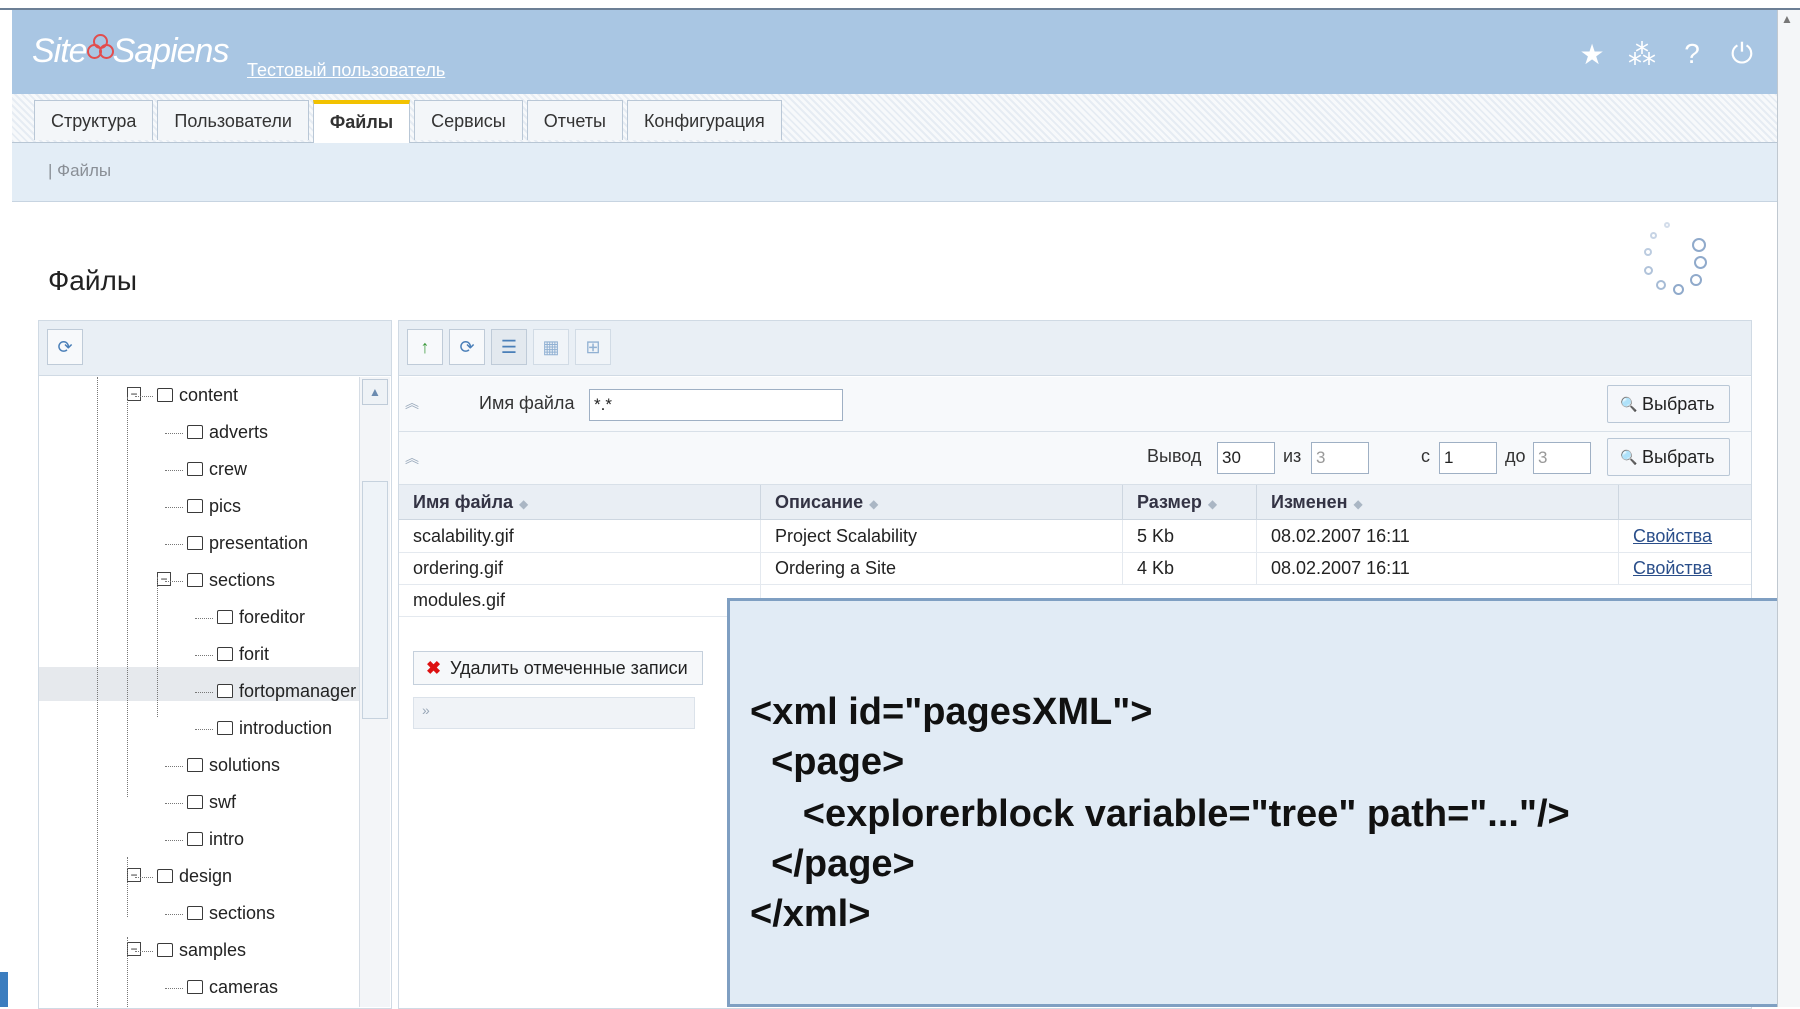  Describe the element at coordinates (247, 543) in the screenshot. I see `tree-node: presentation` at that location.